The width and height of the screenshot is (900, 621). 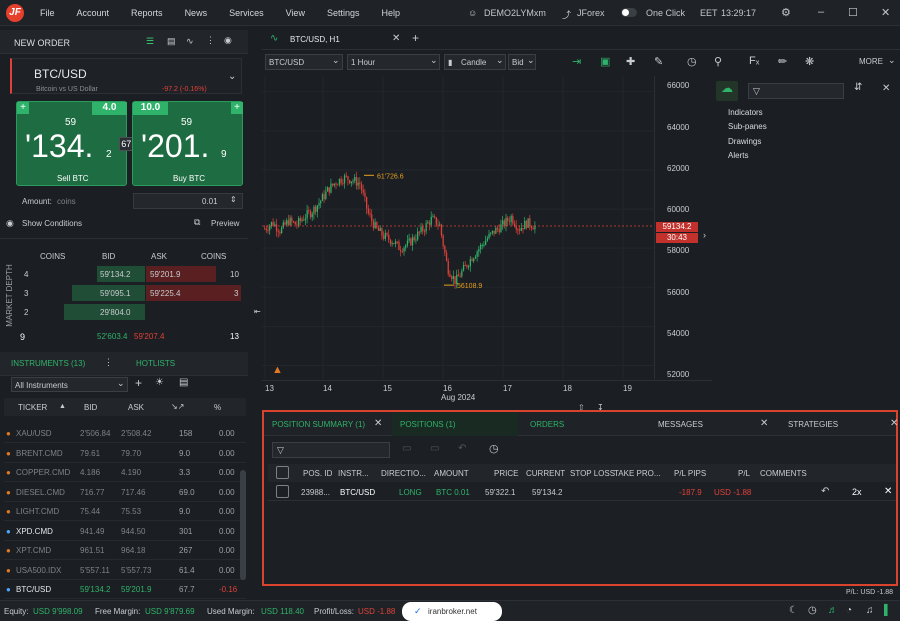 What do you see at coordinates (406, 448) in the screenshot?
I see `trash-icon: ▭` at bounding box center [406, 448].